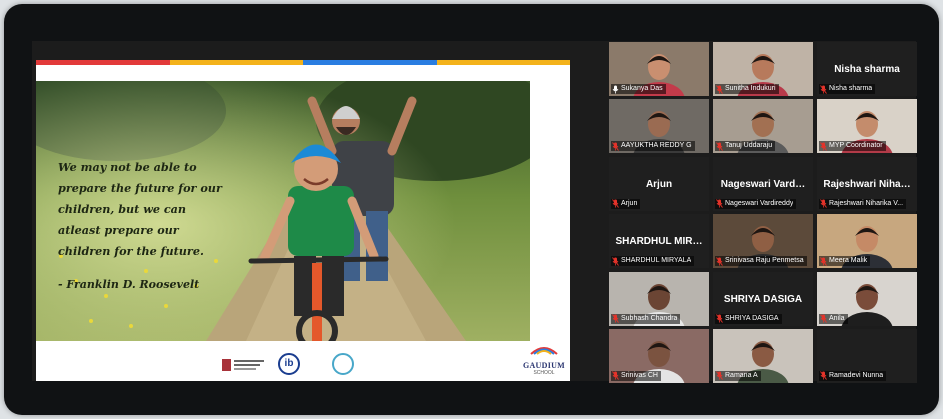  I want to click on participant-caption: Meera Malik, so click(845, 261).